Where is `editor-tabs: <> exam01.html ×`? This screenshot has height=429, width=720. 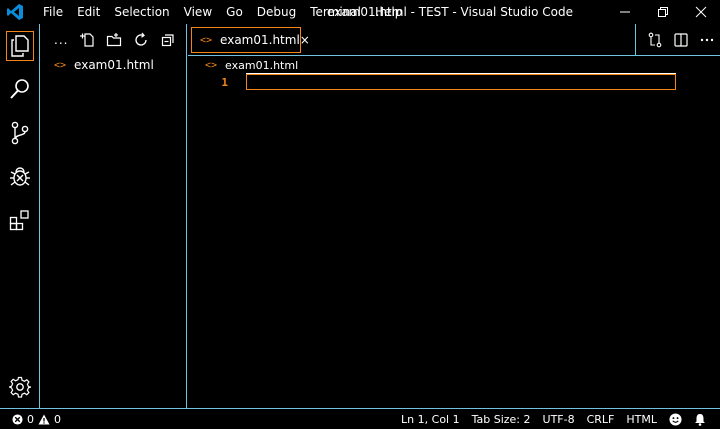 editor-tabs: <> exam01.html × is located at coordinates (454, 40).